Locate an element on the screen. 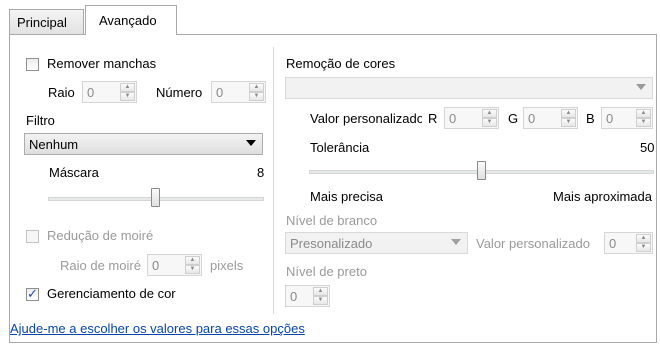 This screenshot has height=347, width=660. moire-reduction-label: Redução de moiré is located at coordinates (100, 235).